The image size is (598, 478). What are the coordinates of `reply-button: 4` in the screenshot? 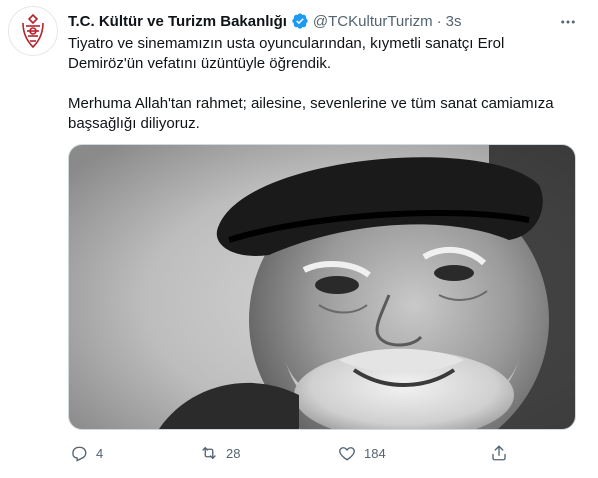 It's located at (82, 453).